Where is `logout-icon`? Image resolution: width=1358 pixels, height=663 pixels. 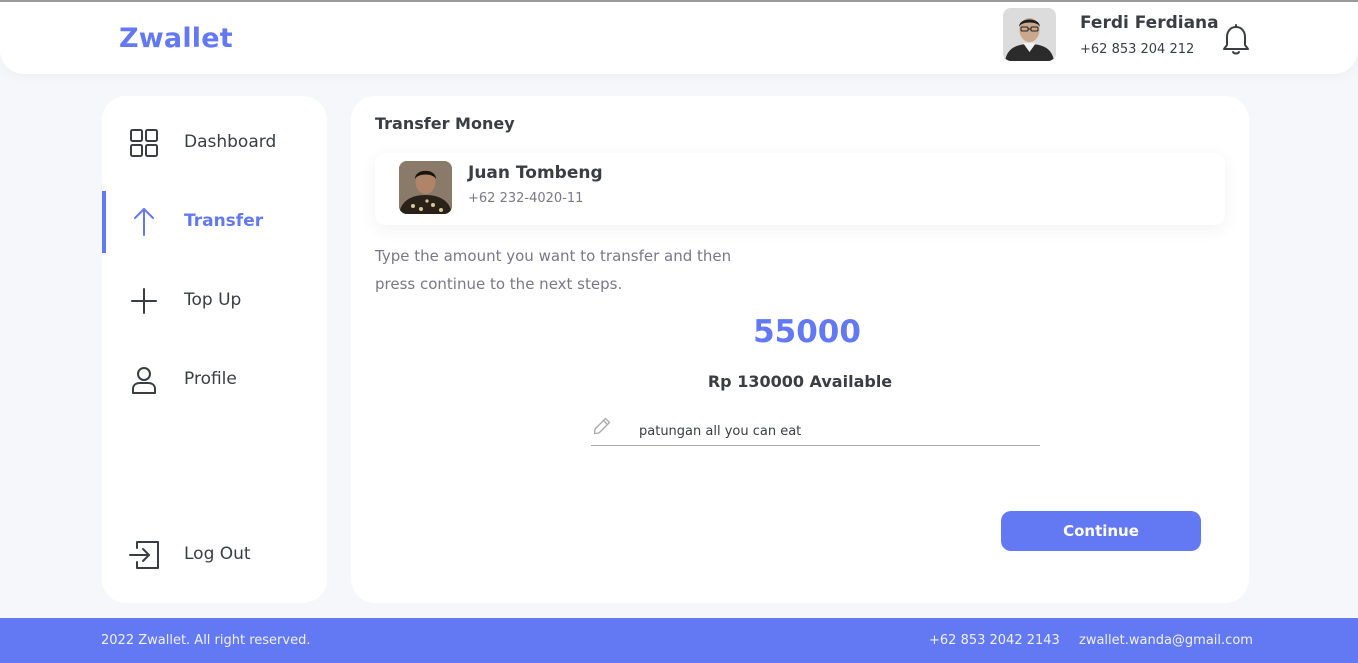
logout-icon is located at coordinates (144, 555).